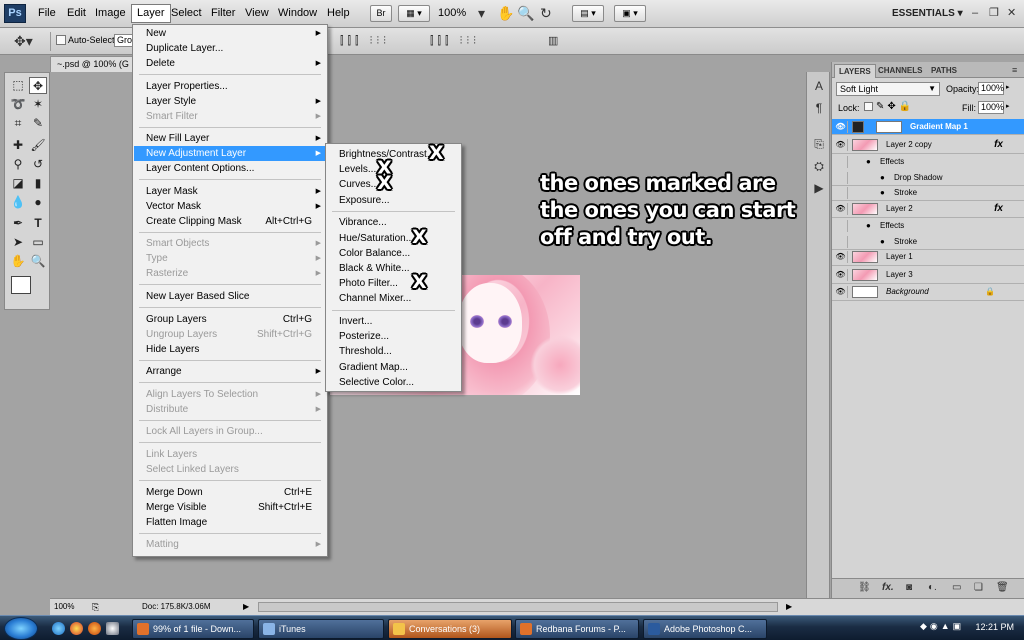 The width and height of the screenshot is (1024, 640). Describe the element at coordinates (230, 101) in the screenshot. I see `layer-menu-item-layer-style: Layer Style ▶` at that location.